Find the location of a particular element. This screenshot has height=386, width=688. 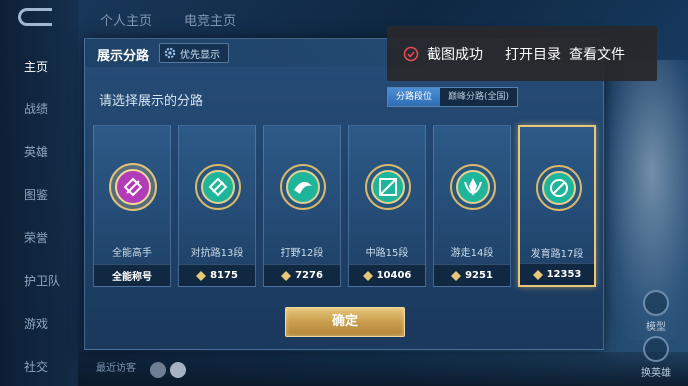

check-circle-icon is located at coordinates (411, 53).